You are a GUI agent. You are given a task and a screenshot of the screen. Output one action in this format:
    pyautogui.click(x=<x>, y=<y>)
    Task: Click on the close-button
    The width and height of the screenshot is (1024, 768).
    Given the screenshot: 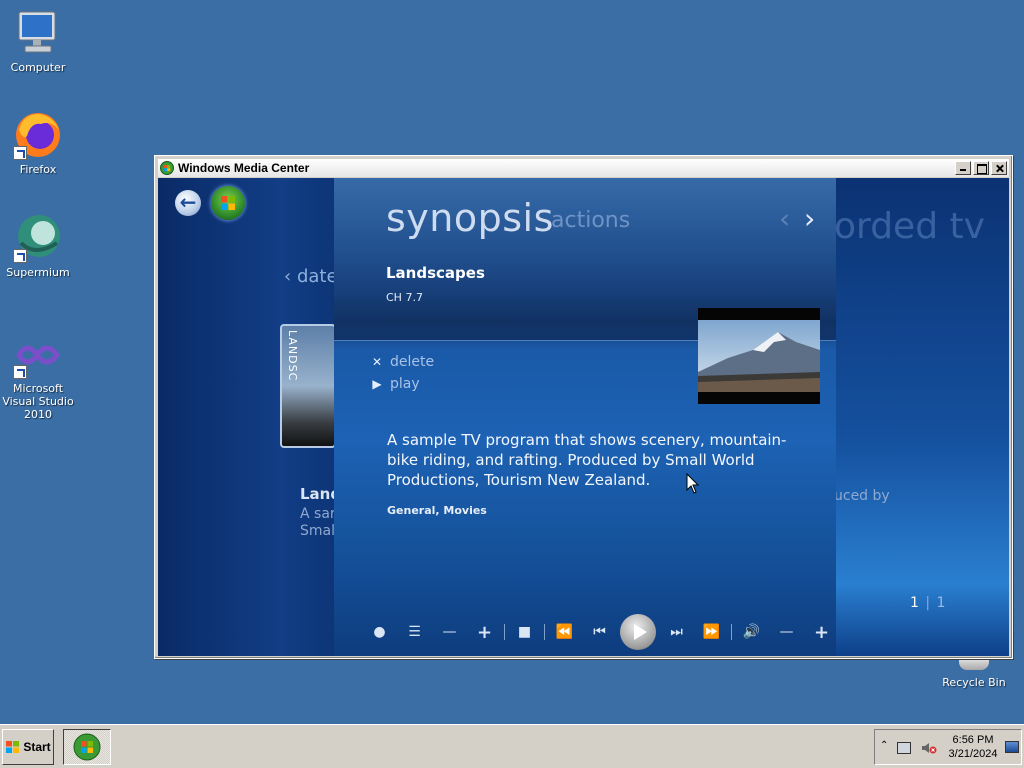 What is the action you would take?
    pyautogui.click(x=999, y=168)
    